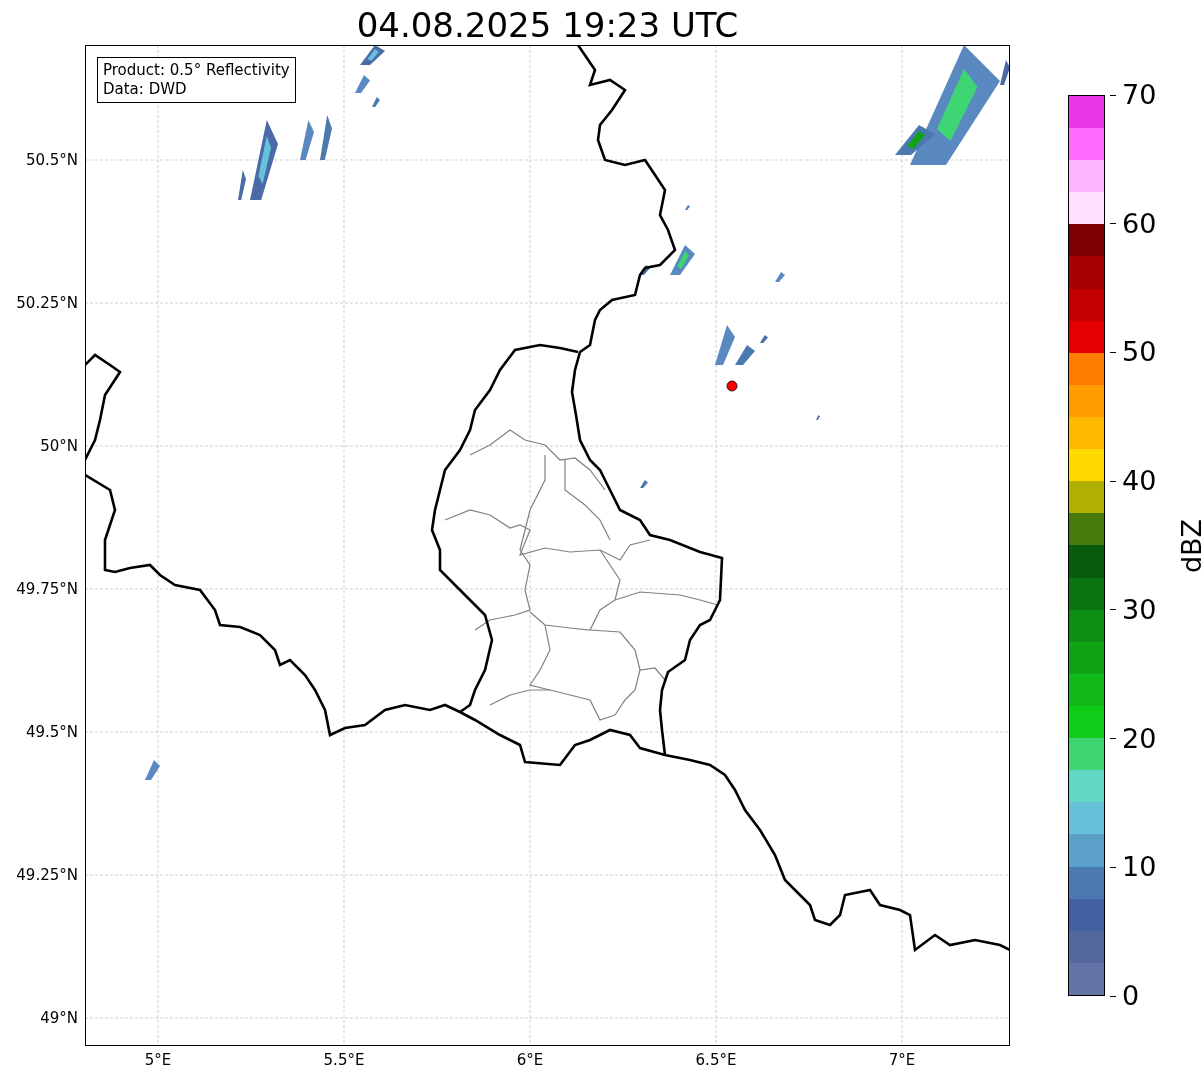 This screenshot has width=1202, height=1081. I want to click on chart-title: 04.08.2025 19:23 UTC, so click(547, 25).